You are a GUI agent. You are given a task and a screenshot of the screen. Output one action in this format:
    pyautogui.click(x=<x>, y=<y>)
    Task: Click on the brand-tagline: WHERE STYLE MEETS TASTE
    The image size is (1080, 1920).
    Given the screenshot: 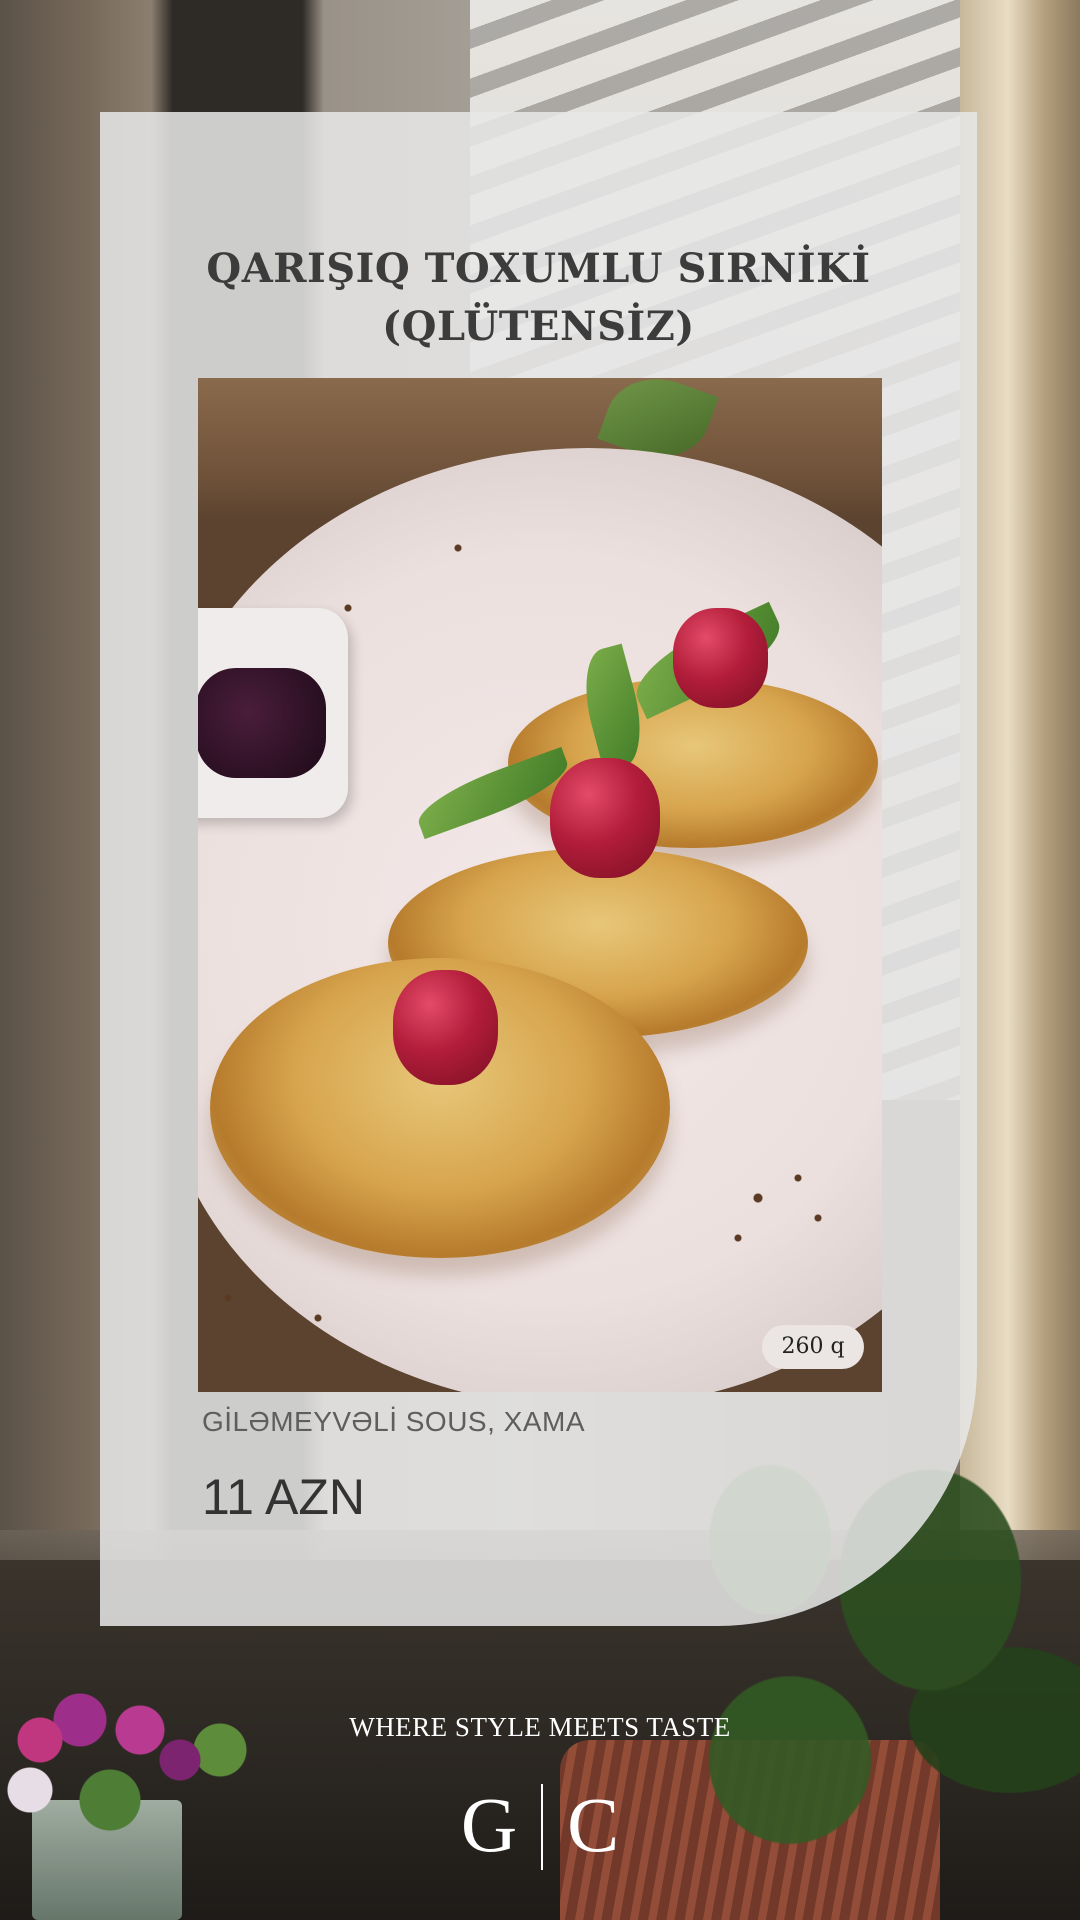 What is the action you would take?
    pyautogui.click(x=540, y=1727)
    